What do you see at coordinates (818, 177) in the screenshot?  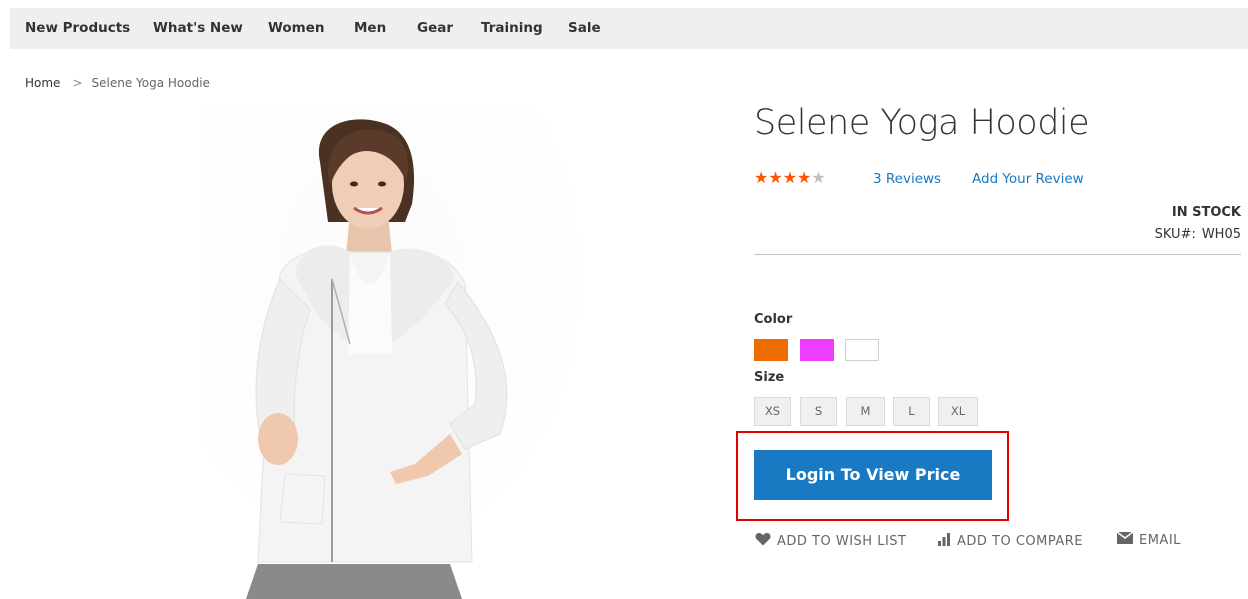 I see `star-empty-icon: ★` at bounding box center [818, 177].